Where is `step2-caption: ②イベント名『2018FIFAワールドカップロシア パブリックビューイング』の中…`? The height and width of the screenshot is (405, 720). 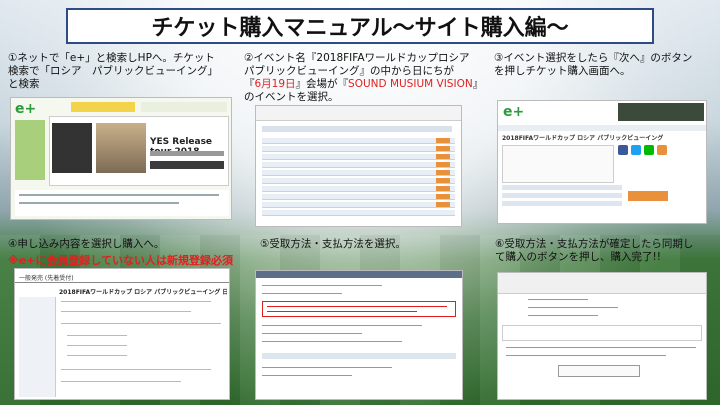 step2-caption: ②イベント名『2018FIFAワールドカップロシア パブリックビューイング』の中… is located at coordinates (364, 78).